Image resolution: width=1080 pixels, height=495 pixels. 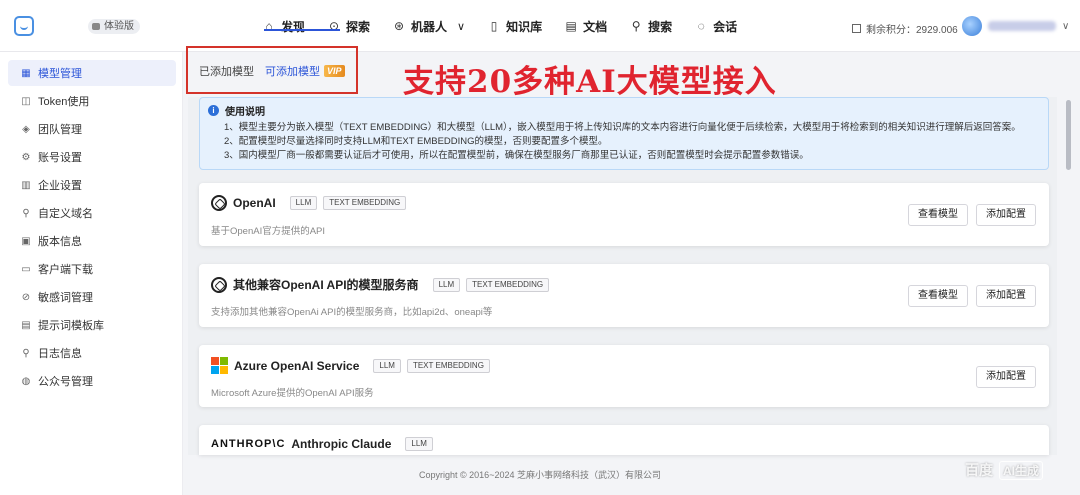 I want to click on sidebar-item-sensitive-words: ⊘ 敏感词管理, so click(x=92, y=297).